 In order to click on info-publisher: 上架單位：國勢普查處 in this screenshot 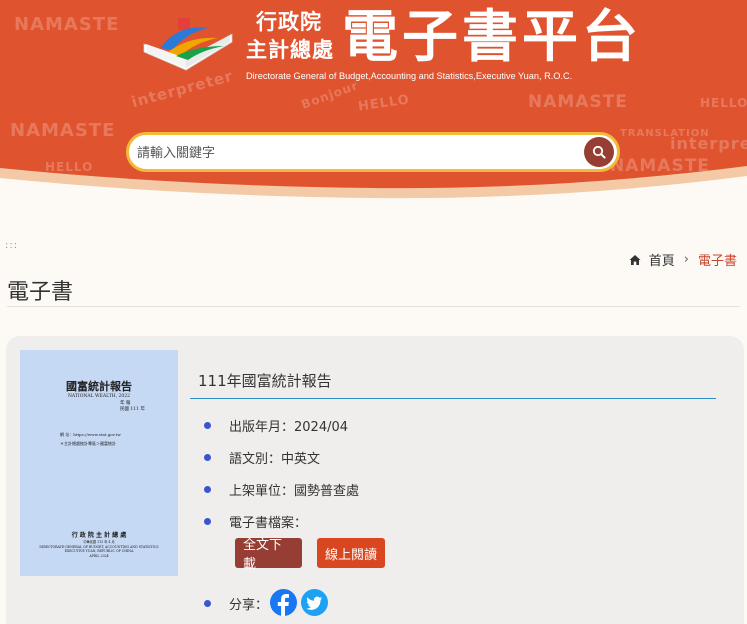, I will do `click(281, 489)`.